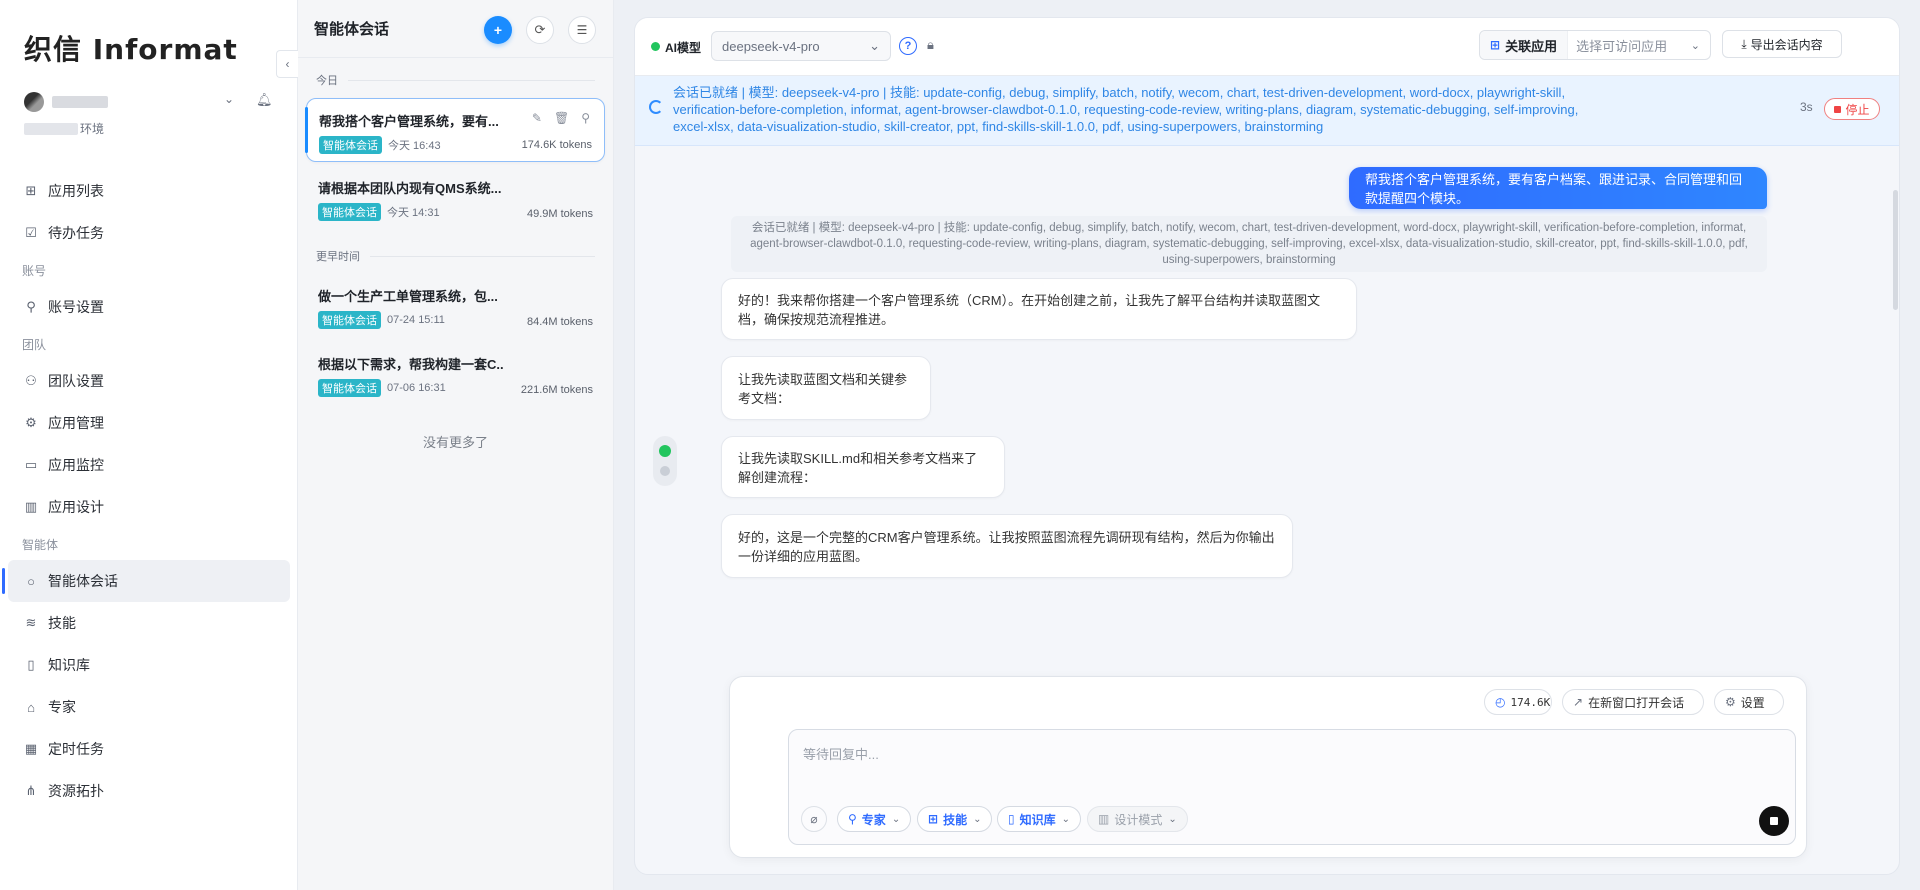  I want to click on nav-group-account: 账号, so click(34, 270).